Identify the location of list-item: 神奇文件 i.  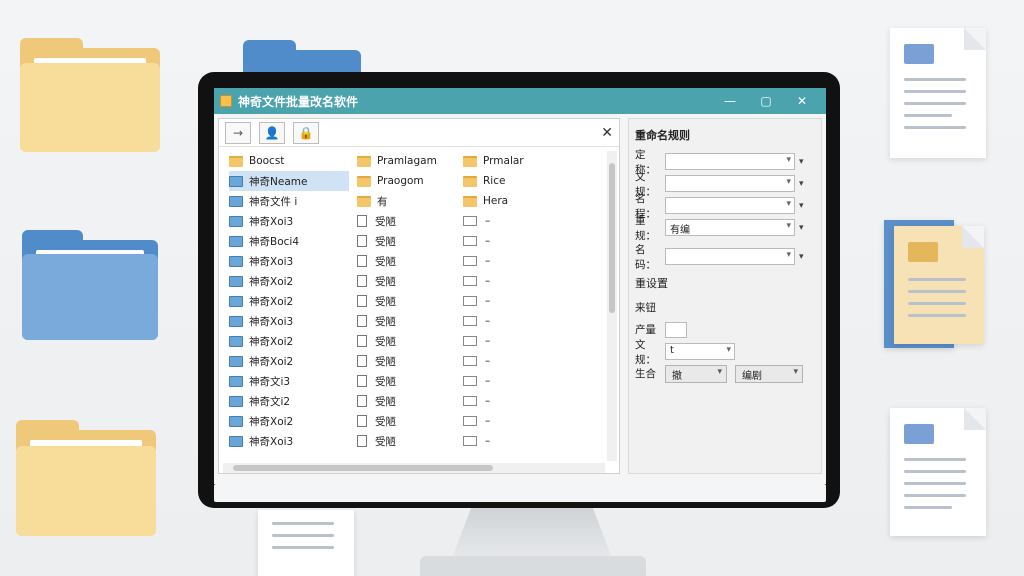
(289, 201).